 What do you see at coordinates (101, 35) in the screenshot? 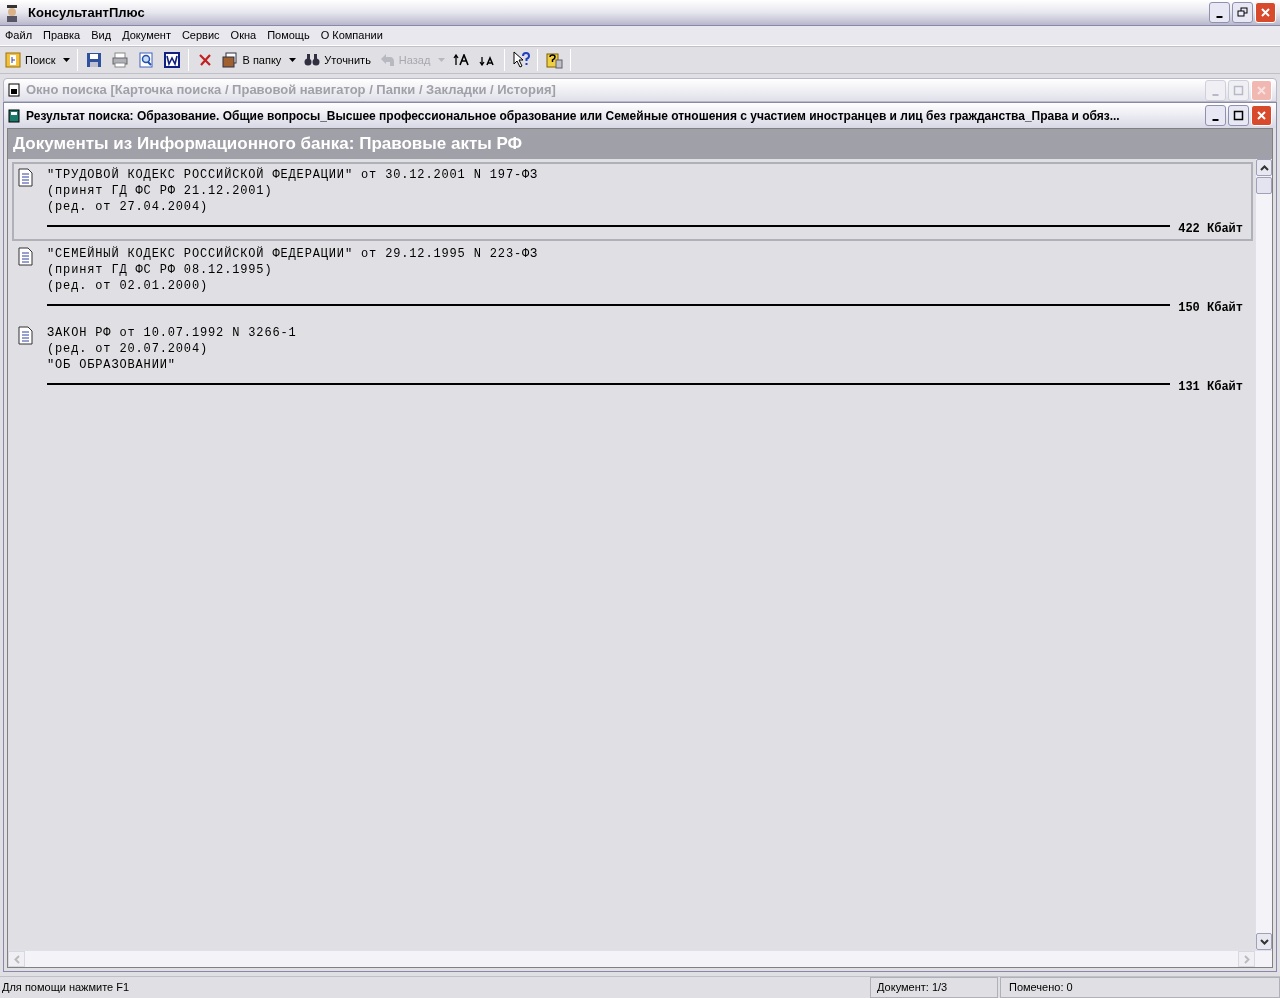
I see `menu-item: Вид` at bounding box center [101, 35].